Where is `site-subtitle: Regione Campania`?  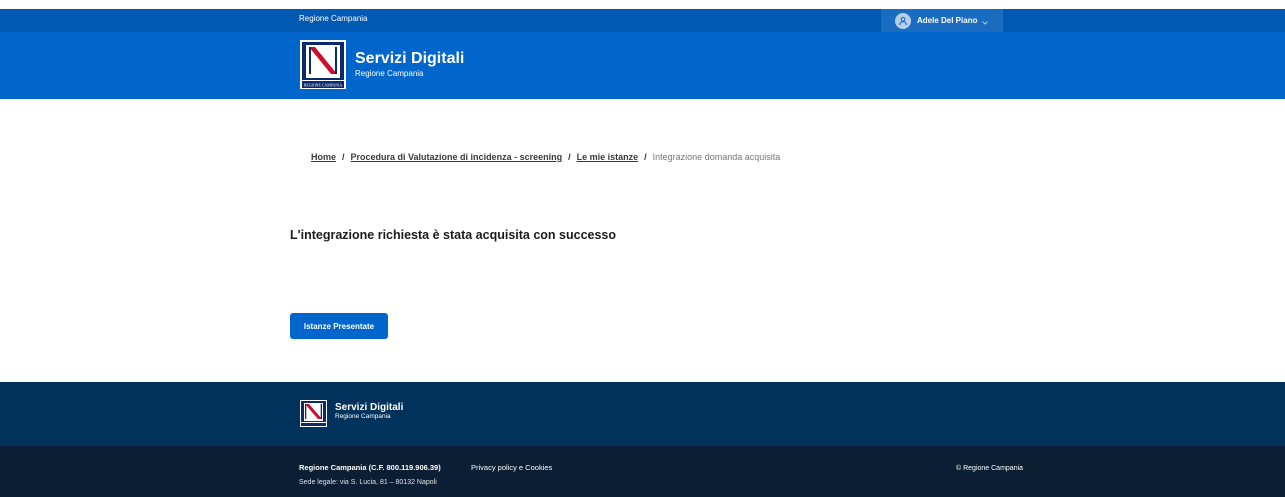
site-subtitle: Regione Campania is located at coordinates (389, 73).